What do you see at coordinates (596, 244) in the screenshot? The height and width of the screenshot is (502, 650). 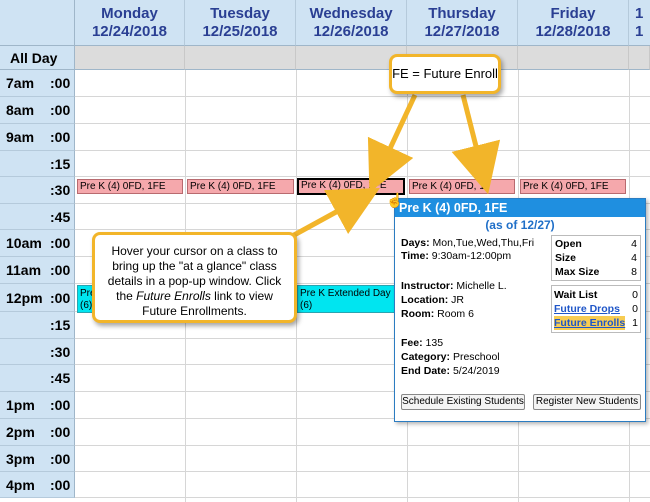 I see `stat-open: Open 4` at bounding box center [596, 244].